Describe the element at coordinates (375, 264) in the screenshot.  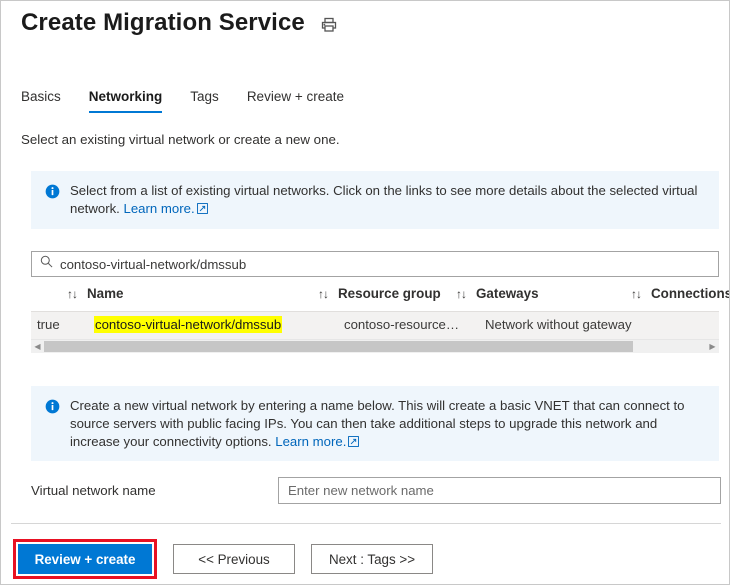
I see `vnet-search-input: contoso-virtual-network/dmssub` at that location.